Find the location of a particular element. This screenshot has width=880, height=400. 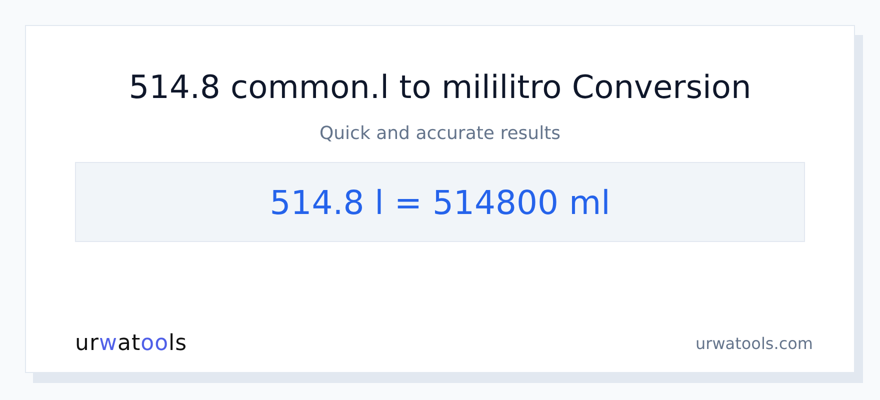

conversion-result: 514.8 l = 514800 ml is located at coordinates (440, 203).